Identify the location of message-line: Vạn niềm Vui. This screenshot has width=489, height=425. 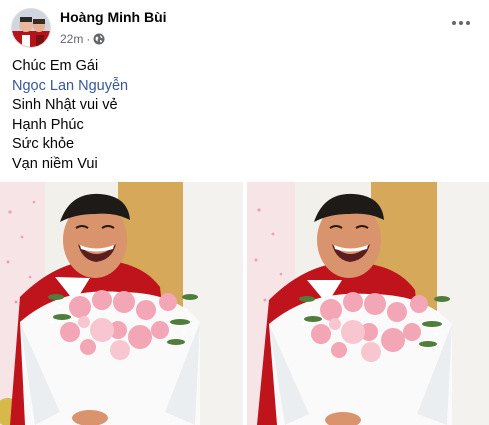
(55, 163).